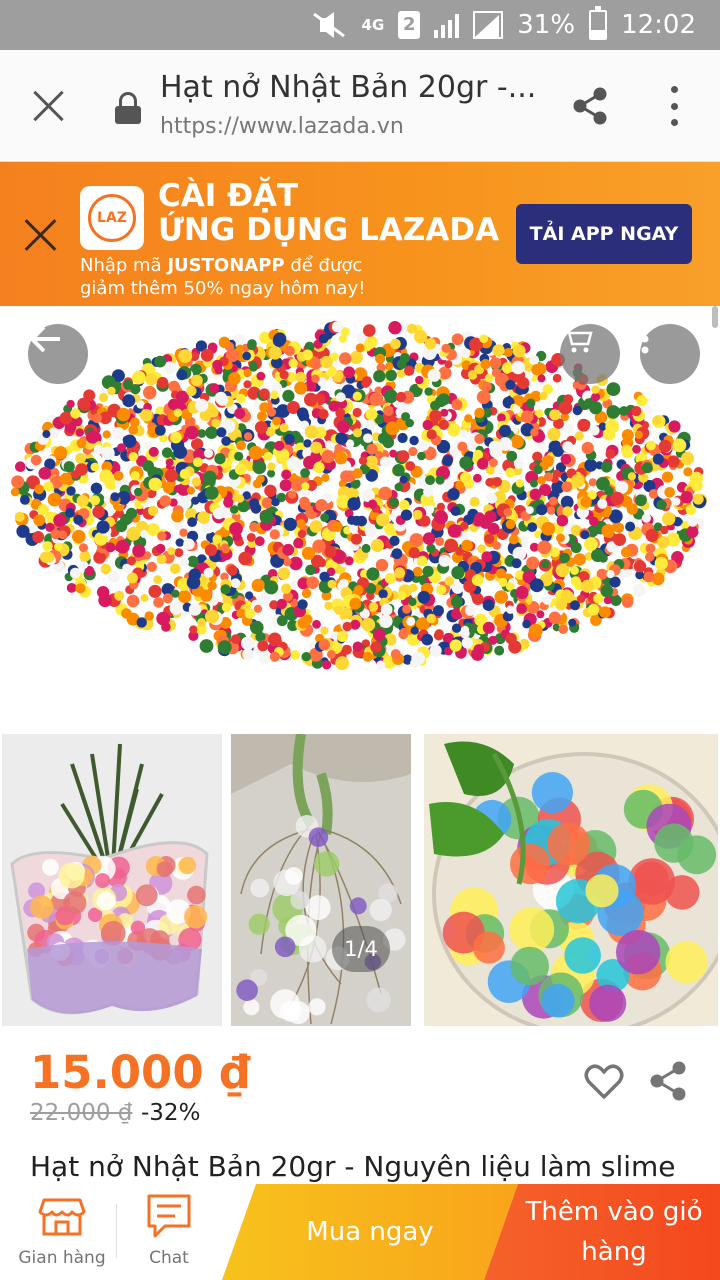  I want to click on cart-icon, so click(577, 339).